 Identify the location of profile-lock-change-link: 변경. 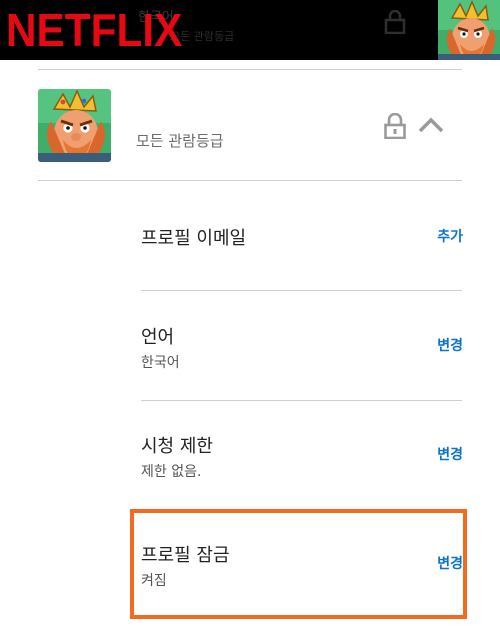
(450, 563).